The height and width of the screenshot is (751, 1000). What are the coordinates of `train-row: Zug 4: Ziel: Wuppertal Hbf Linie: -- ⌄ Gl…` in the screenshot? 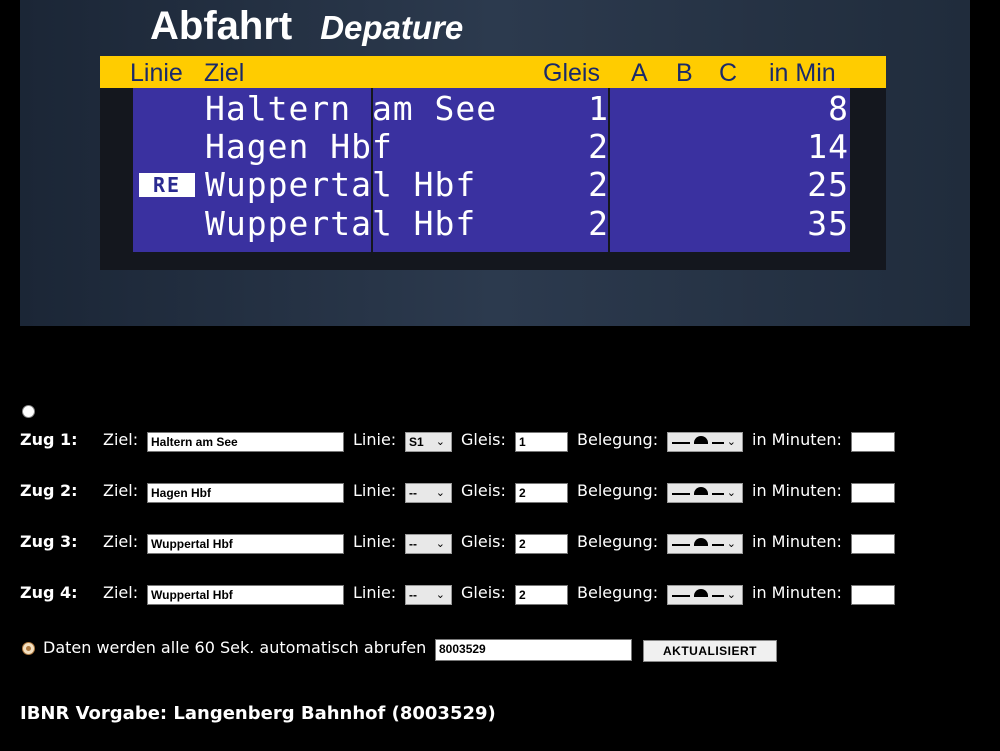 It's located at (500, 595).